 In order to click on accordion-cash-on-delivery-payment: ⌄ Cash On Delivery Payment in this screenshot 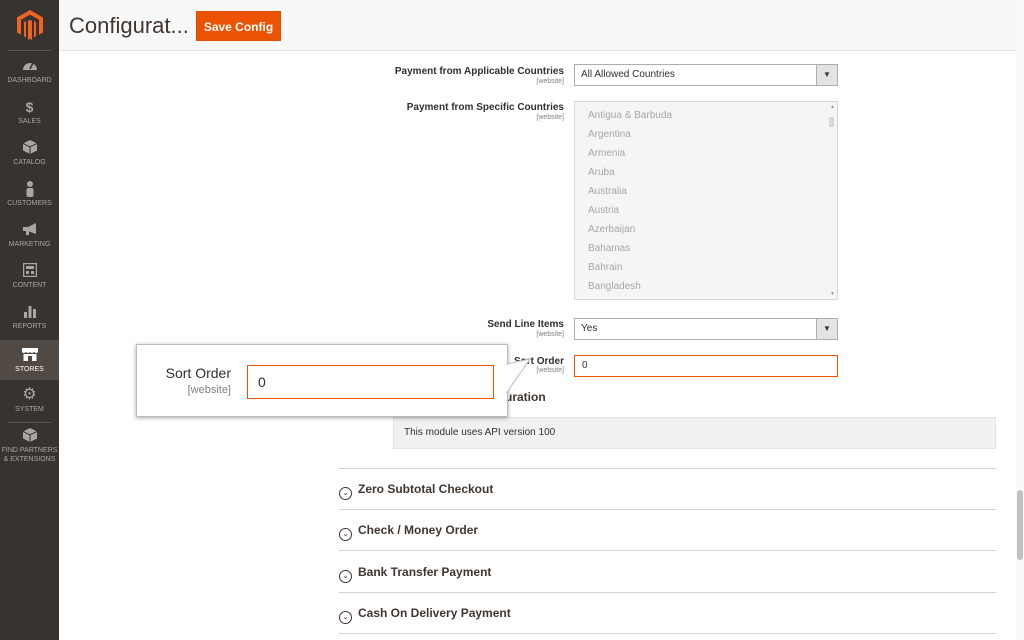, I will do `click(425, 615)`.